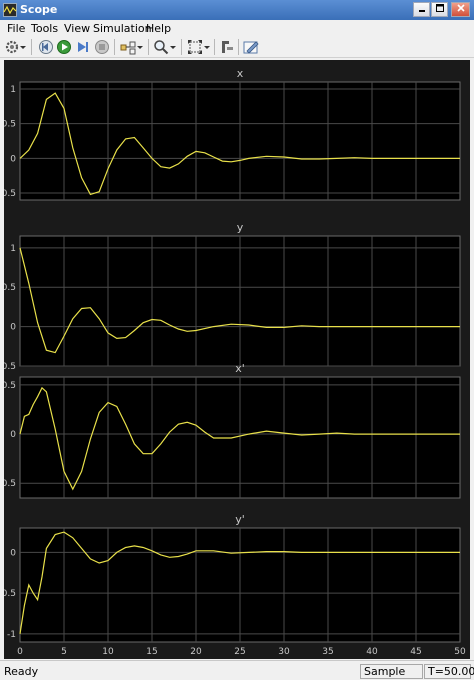 Image resolution: width=474 pixels, height=680 pixels. Describe the element at coordinates (251, 47) in the screenshot. I see `edit-style-icon` at that location.